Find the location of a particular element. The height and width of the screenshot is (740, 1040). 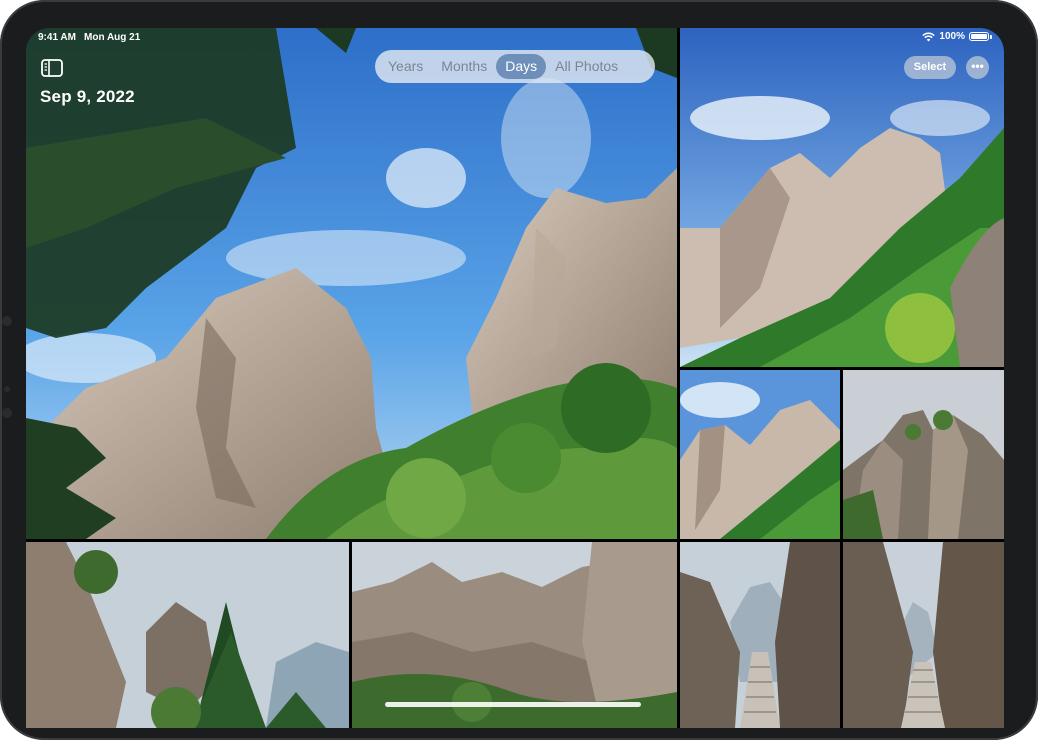

front-camera is located at coordinates (7, 321).